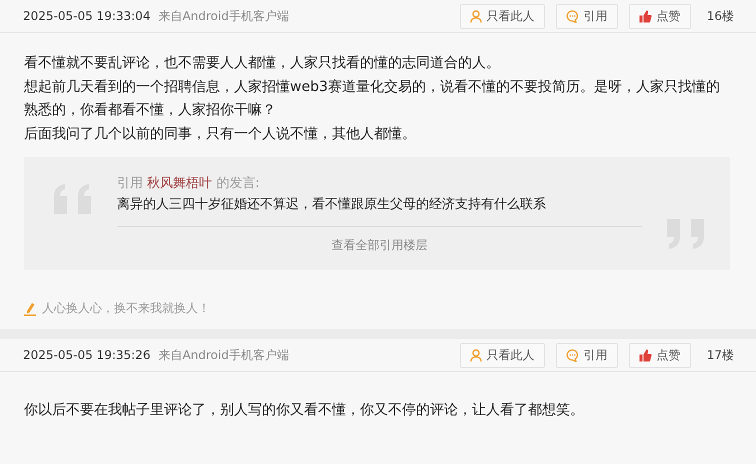 This screenshot has height=464, width=756. I want to click on floor-number: 16楼, so click(720, 16).